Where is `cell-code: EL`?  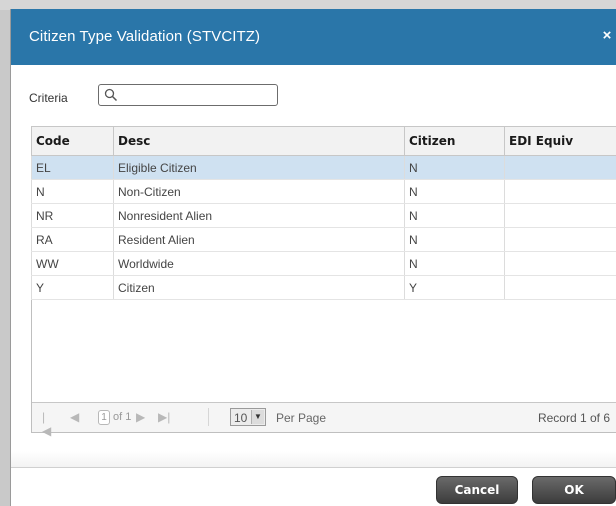 cell-code: EL is located at coordinates (72, 167).